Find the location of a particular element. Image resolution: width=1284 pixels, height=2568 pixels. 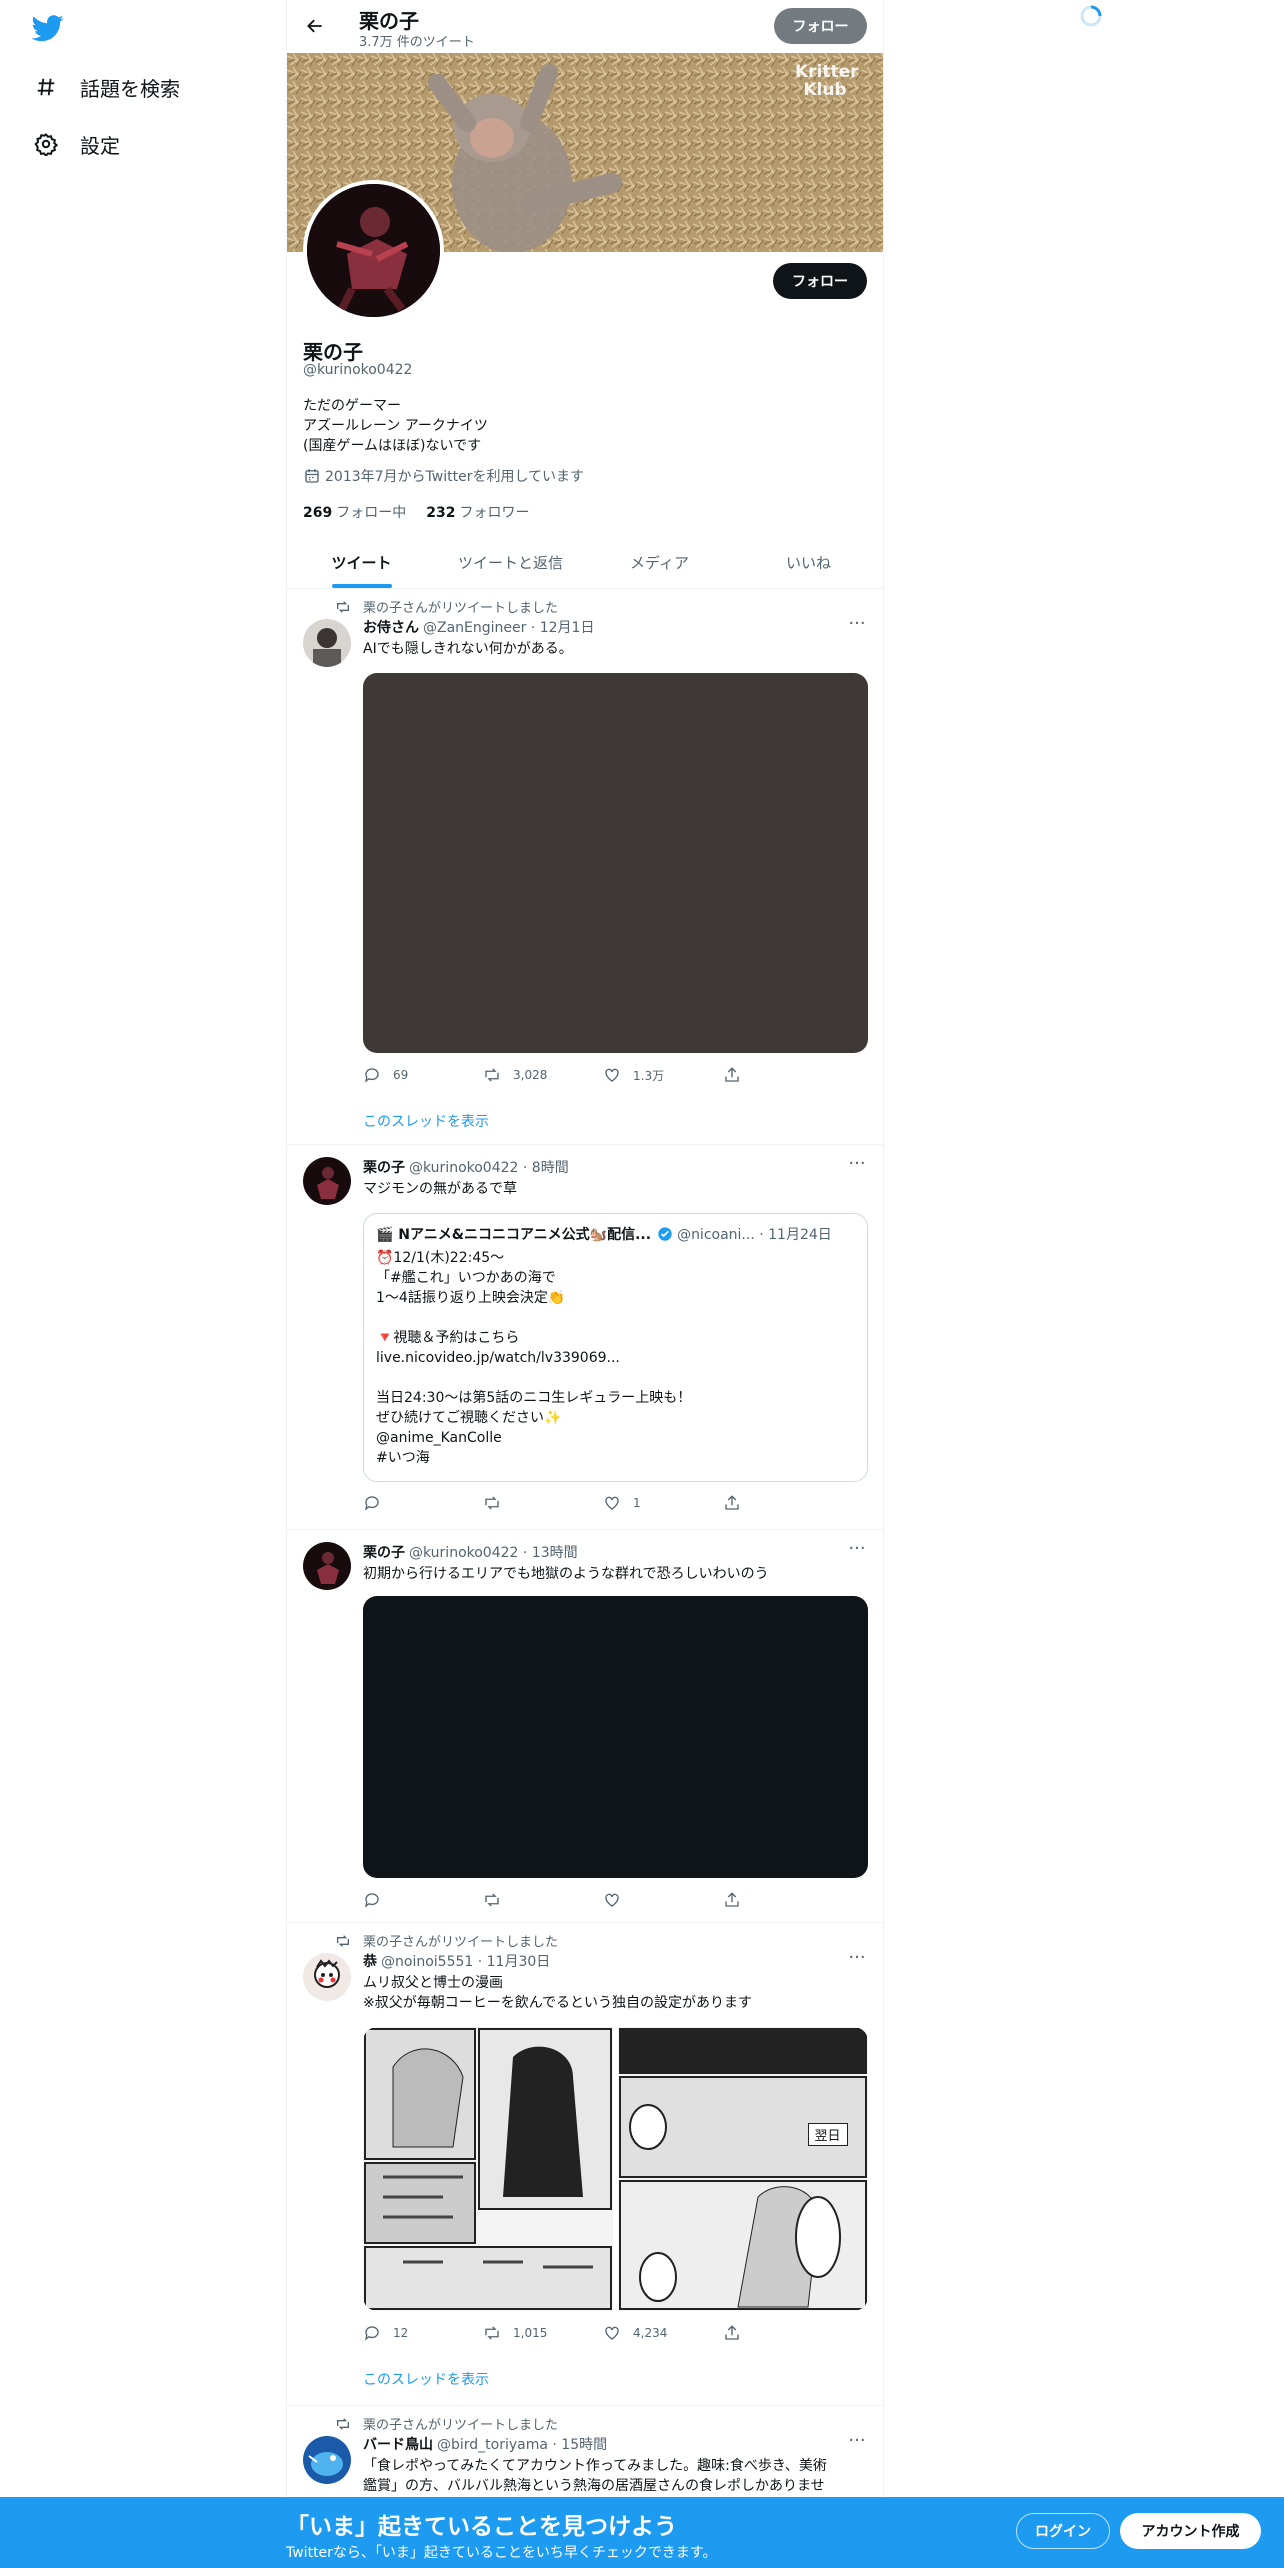

quote-handle-time: @nicoani... · 11月24日 is located at coordinates (754, 1235).